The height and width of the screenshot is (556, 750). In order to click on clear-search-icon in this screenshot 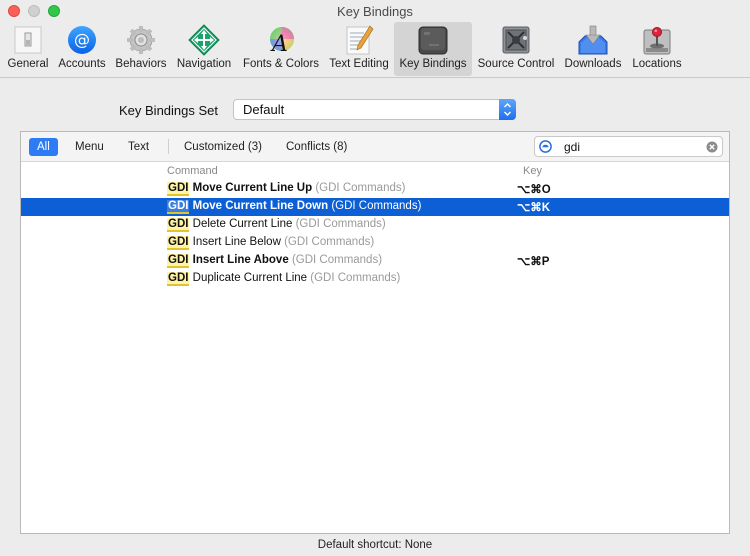, I will do `click(712, 147)`.